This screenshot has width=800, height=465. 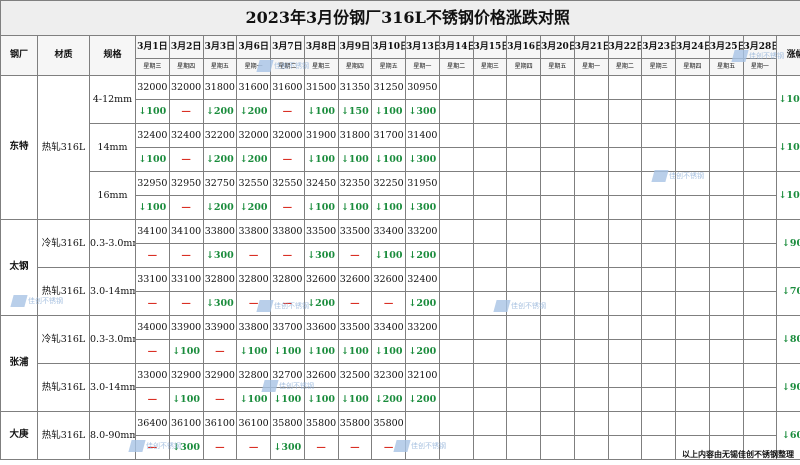 I want to click on price-cell: 32600, so click(x=388, y=279).